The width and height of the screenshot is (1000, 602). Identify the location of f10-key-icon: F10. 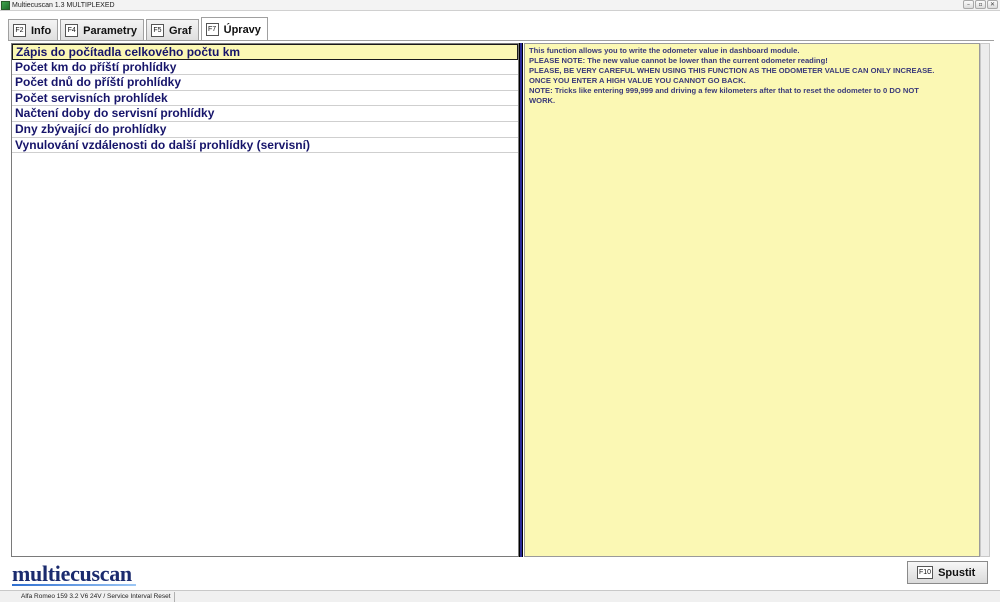
(925, 572).